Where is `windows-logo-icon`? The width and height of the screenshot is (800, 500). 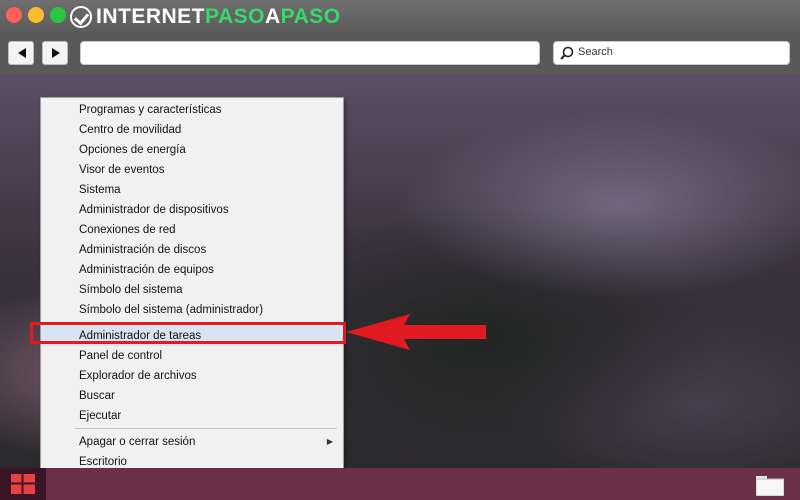 windows-logo-icon is located at coordinates (23, 484).